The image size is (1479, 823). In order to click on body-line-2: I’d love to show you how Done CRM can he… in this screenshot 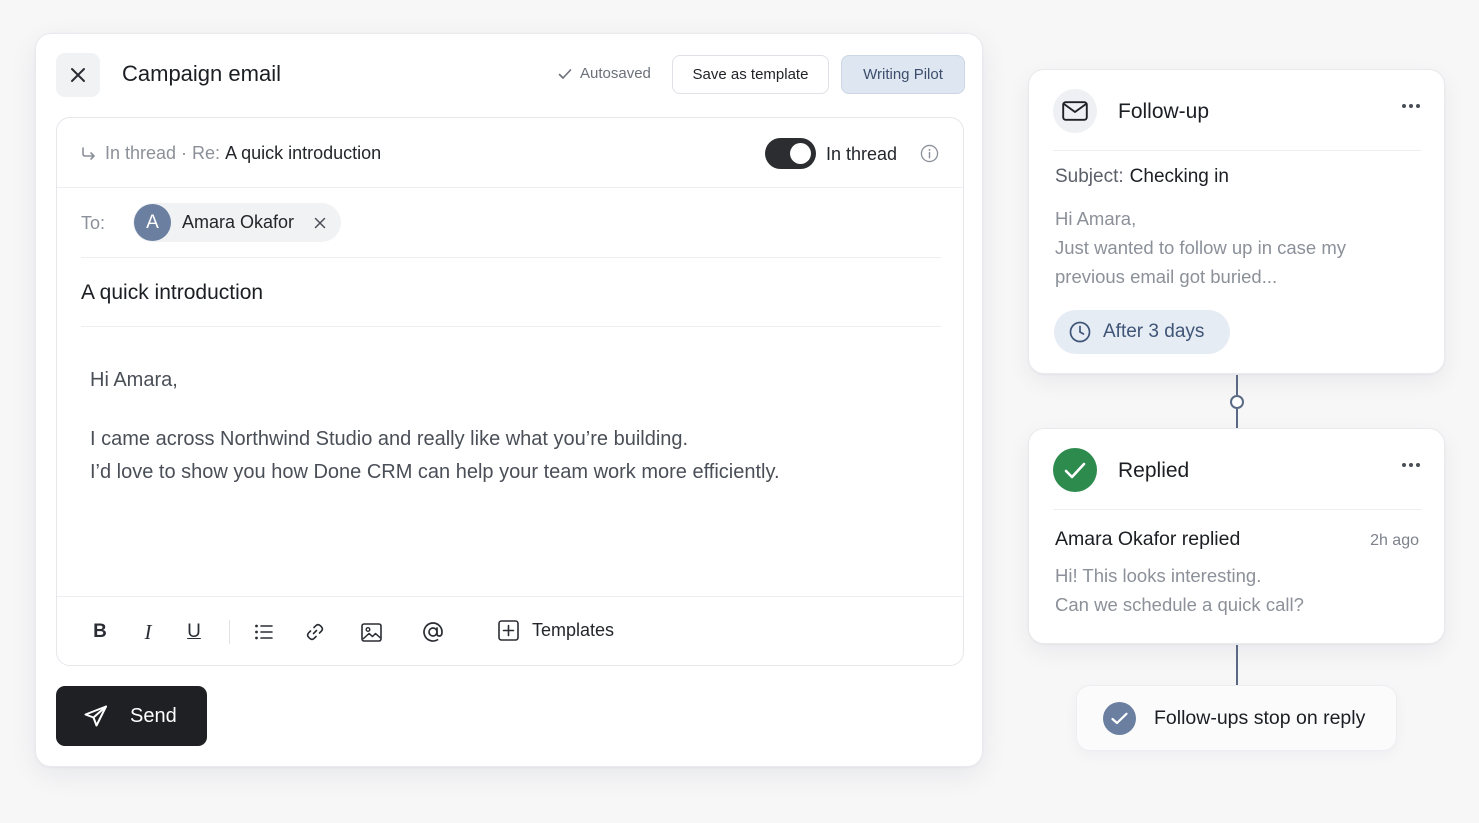, I will do `click(435, 472)`.